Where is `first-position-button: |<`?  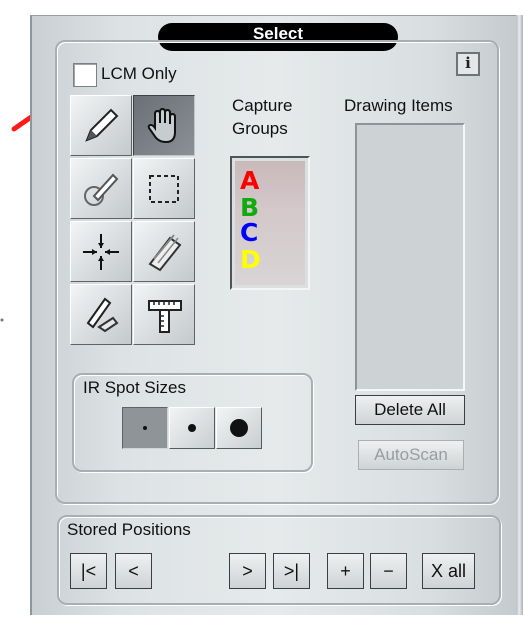
first-position-button: |< is located at coordinates (88, 571).